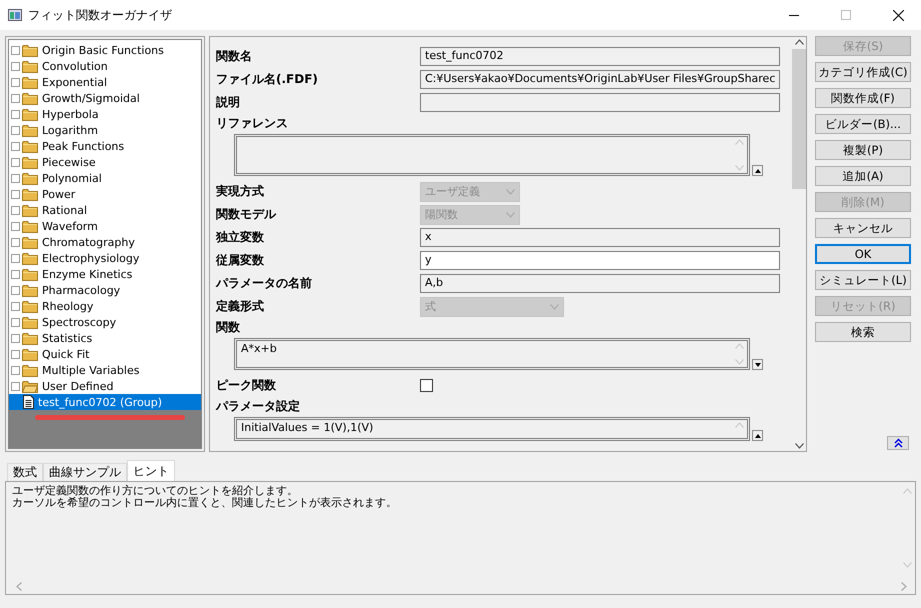  I want to click on dialog-button: キャンセル, so click(863, 228).